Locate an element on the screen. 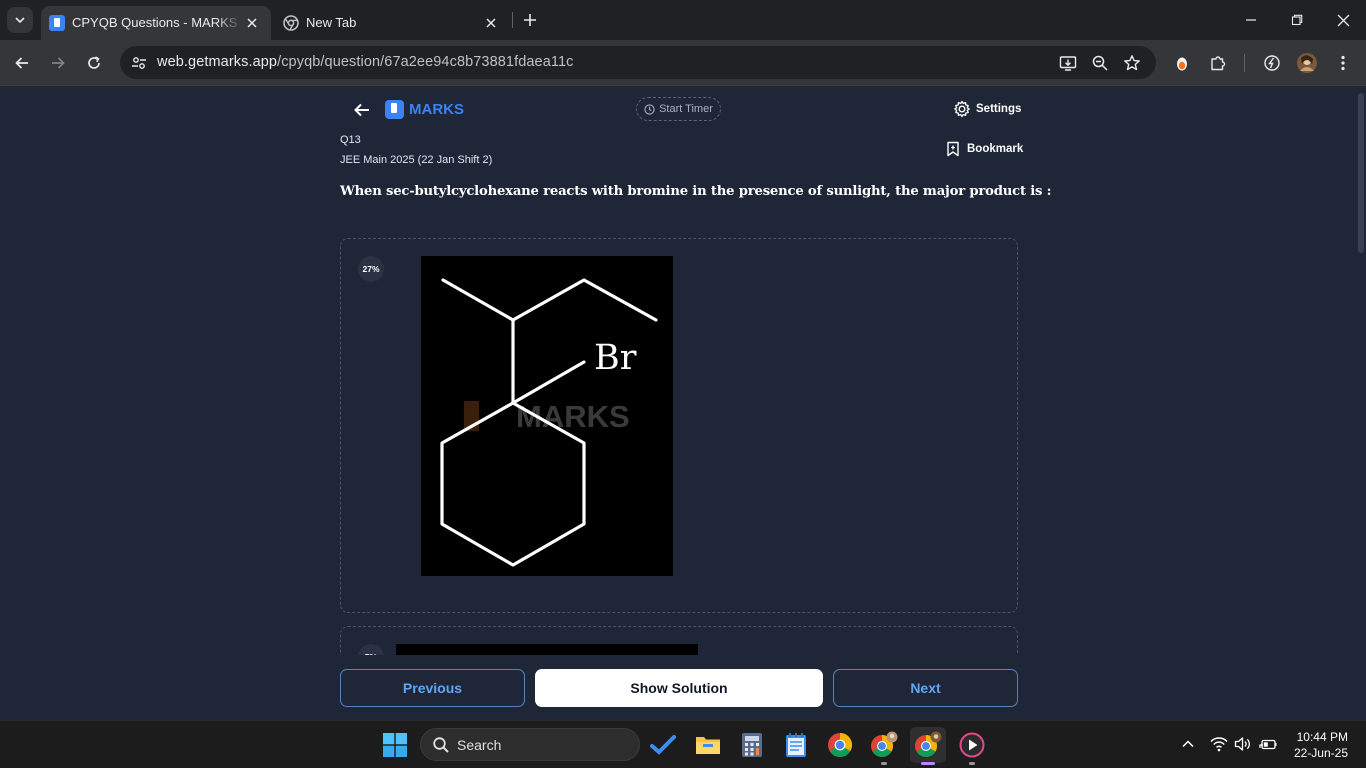 This screenshot has height=768, width=1366. taskbar-search-box: Search is located at coordinates (530, 744).